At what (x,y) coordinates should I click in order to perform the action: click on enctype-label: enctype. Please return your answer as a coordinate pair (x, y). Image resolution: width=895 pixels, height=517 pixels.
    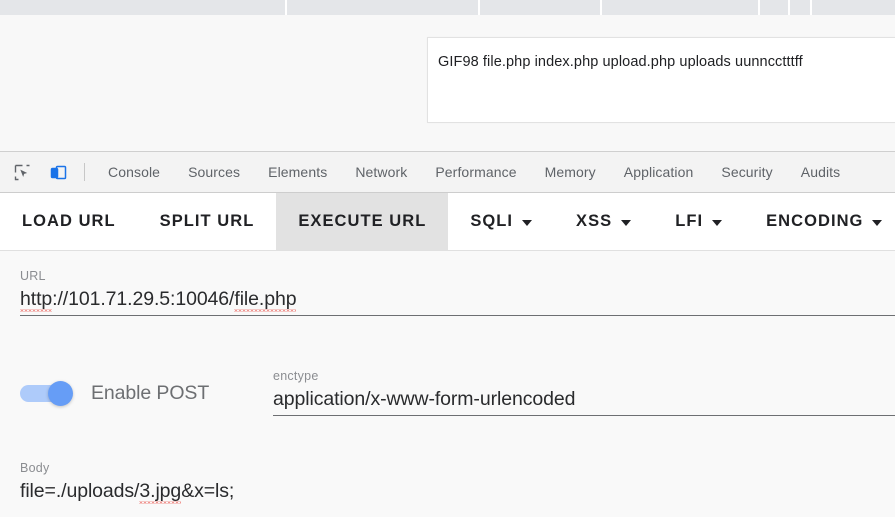
    Looking at the image, I should click on (296, 376).